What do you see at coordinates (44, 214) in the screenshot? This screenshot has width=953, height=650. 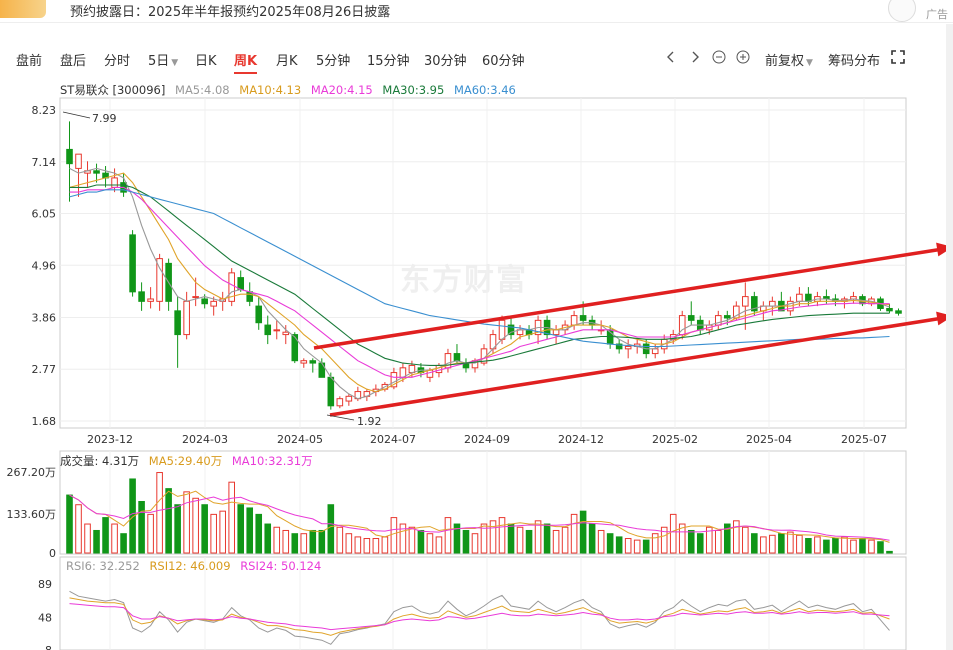 I see `y-tick-label: 6.05` at bounding box center [44, 214].